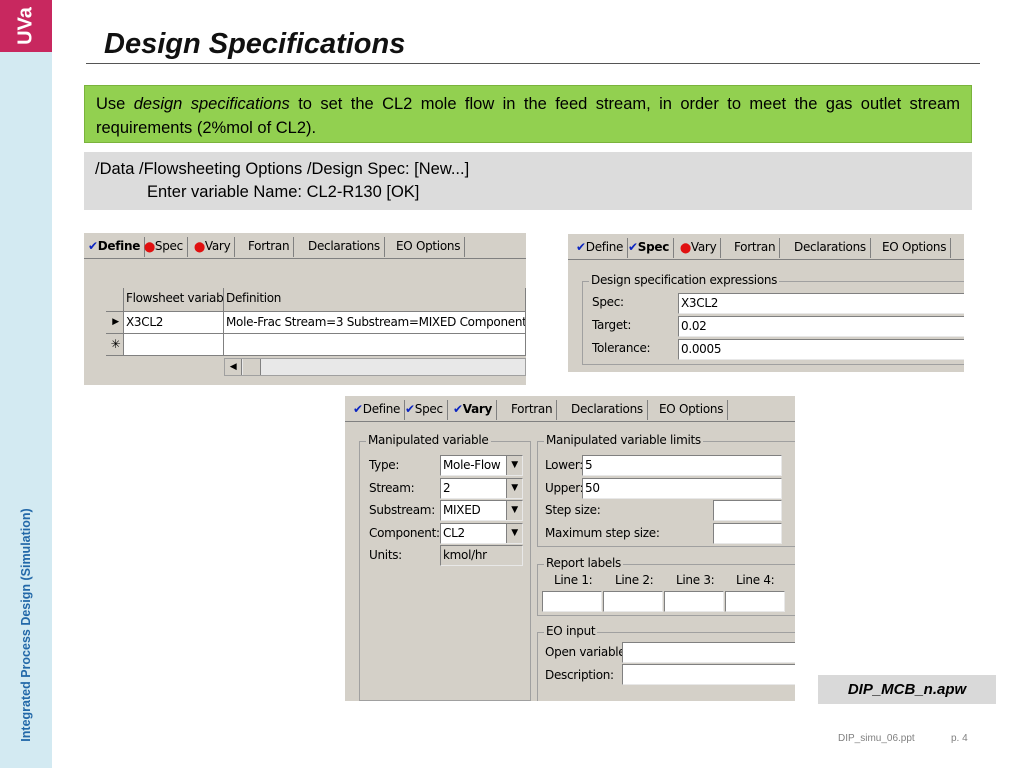  Describe the element at coordinates (564, 465) in the screenshot. I see `lower-label: Lower:` at that location.